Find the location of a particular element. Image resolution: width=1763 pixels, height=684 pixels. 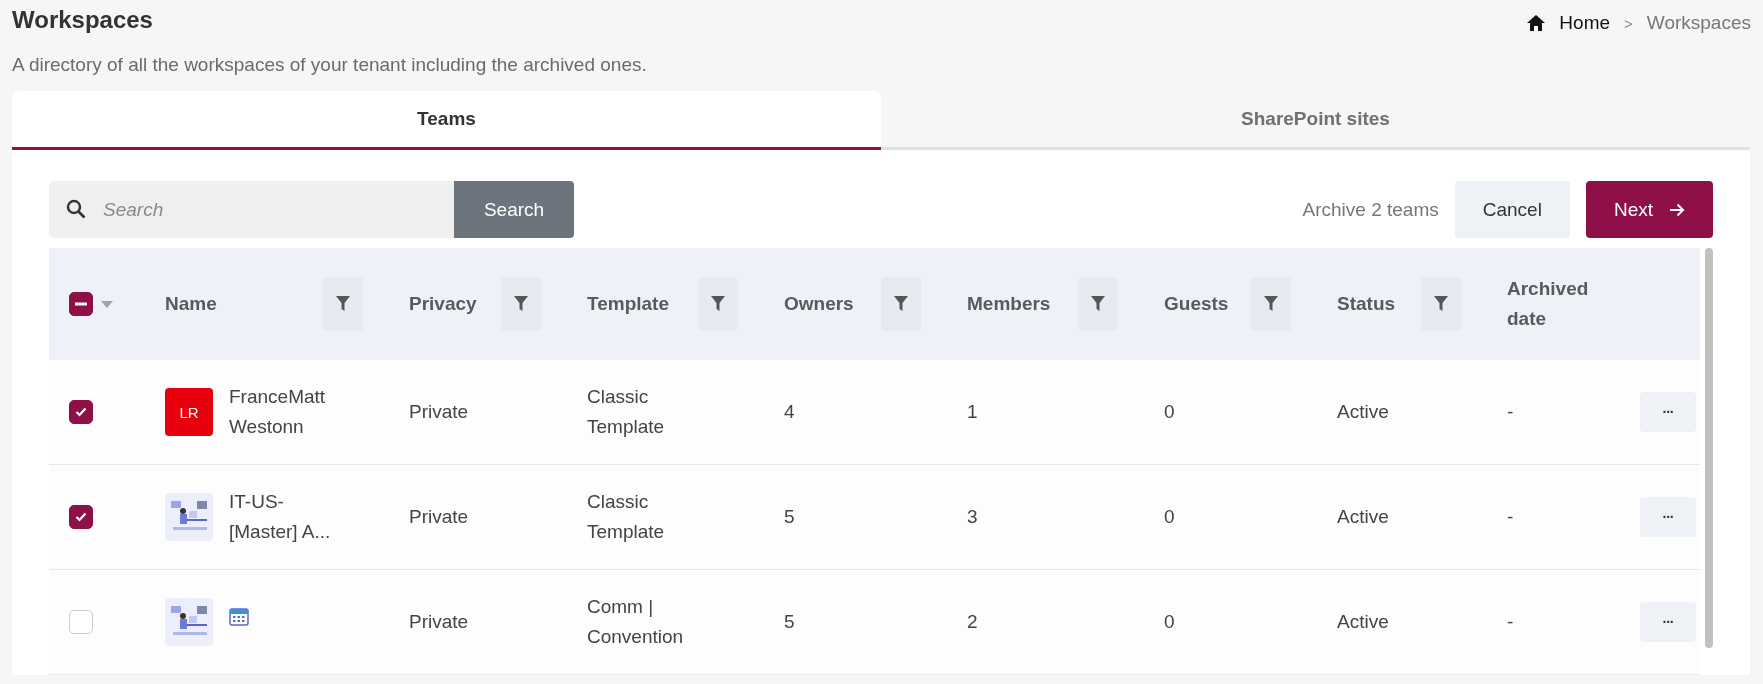

members-cell-text: 3 is located at coordinates (973, 517).